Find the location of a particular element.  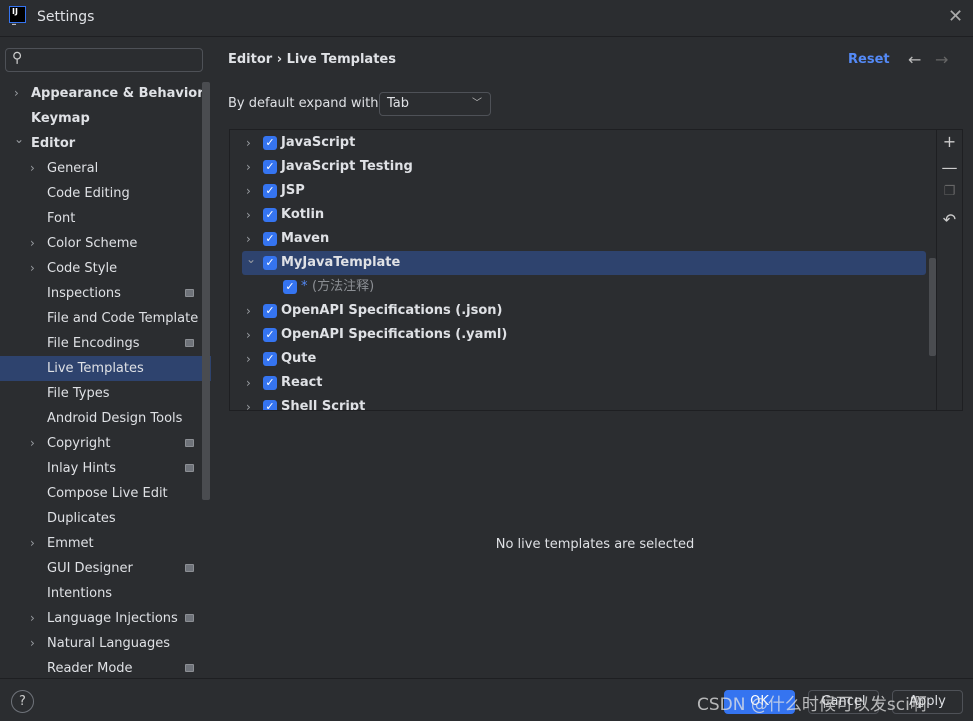

sidebar-item: Android Design Tools is located at coordinates (105, 418).